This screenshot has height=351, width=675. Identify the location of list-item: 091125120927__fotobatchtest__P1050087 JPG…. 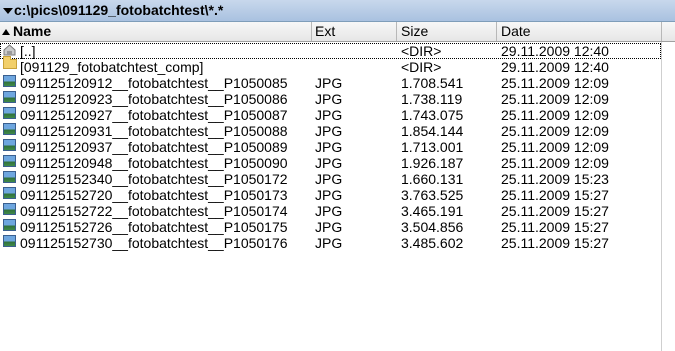
(330, 115).